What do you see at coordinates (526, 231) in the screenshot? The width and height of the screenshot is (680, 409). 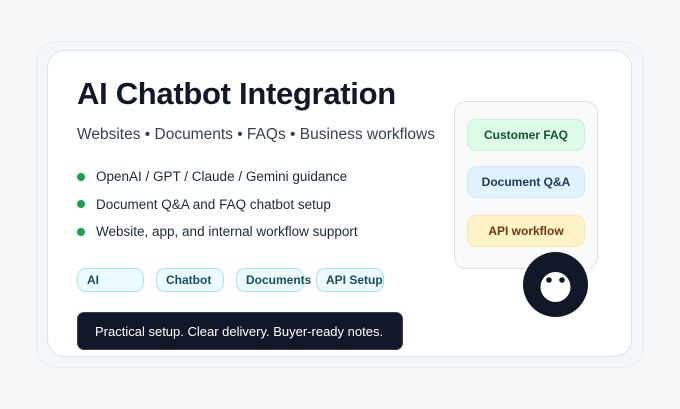 I see `use-case-api-workflow: API workflow` at bounding box center [526, 231].